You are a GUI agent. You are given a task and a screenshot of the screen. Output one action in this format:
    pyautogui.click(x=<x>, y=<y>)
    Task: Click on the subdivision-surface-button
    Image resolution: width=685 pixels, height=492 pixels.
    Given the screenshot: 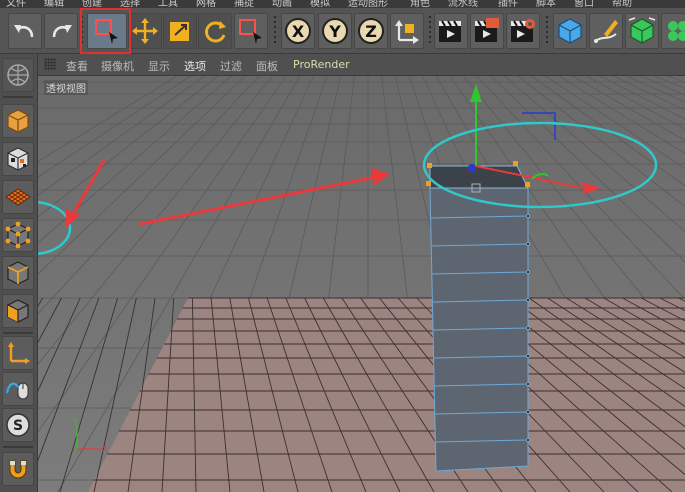 What is the action you would take?
    pyautogui.click(x=642, y=31)
    